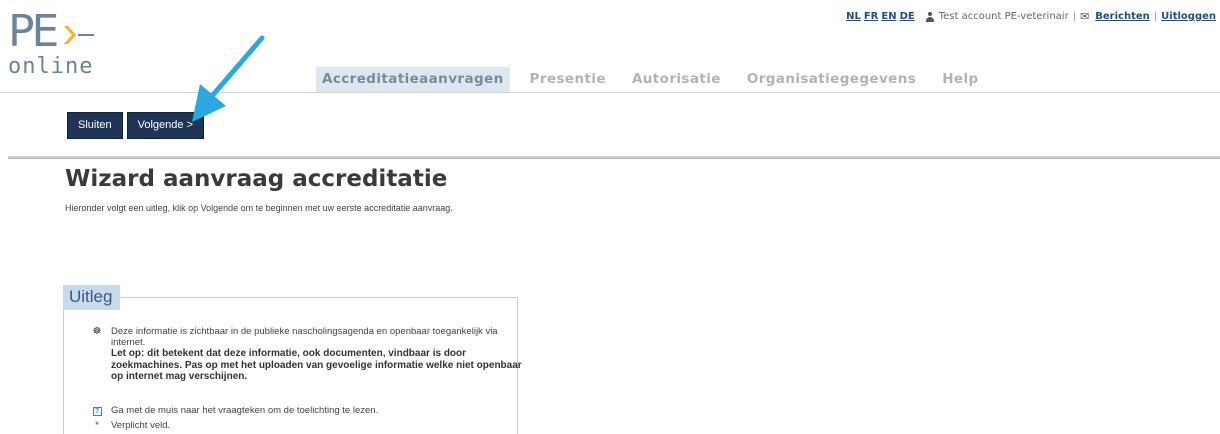  I want to click on messages-link: Berichten, so click(1122, 16).